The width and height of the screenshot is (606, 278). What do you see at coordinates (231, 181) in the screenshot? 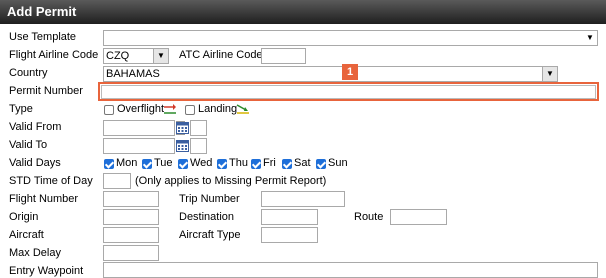
I see `std-time-note: (Only applies to Missing Permit Report)` at bounding box center [231, 181].